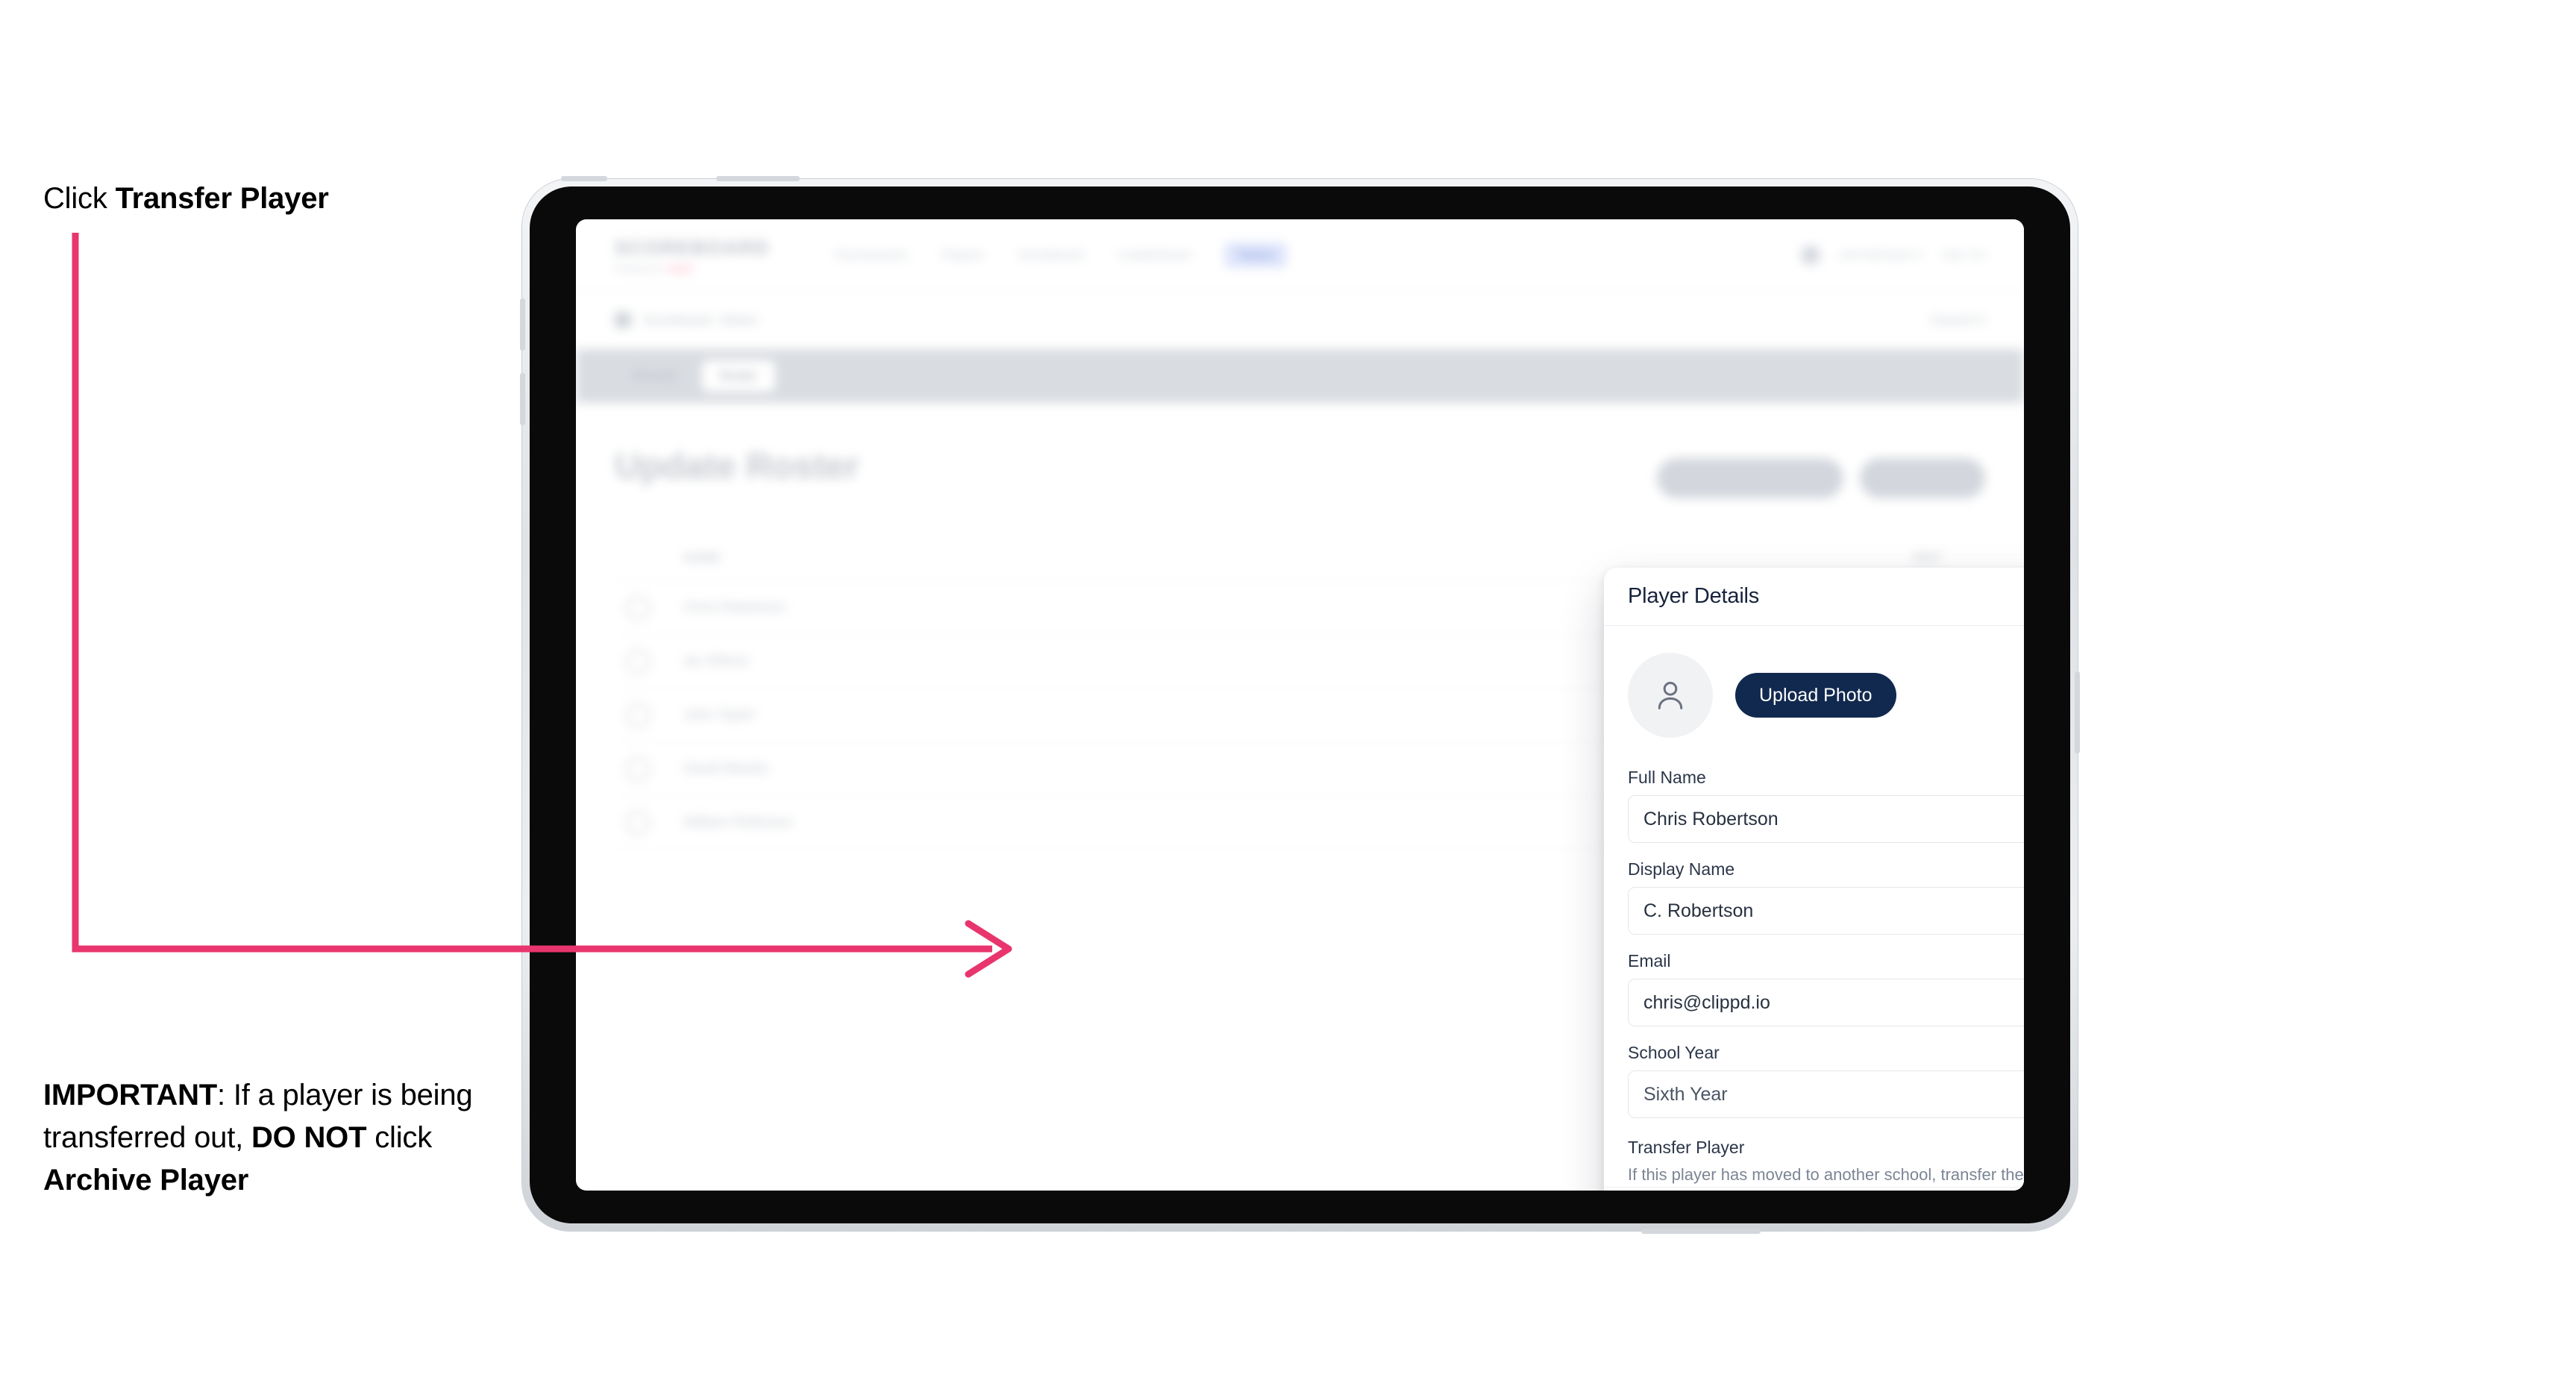  I want to click on nav-link-scoreboard: Scoreboard, so click(1051, 255).